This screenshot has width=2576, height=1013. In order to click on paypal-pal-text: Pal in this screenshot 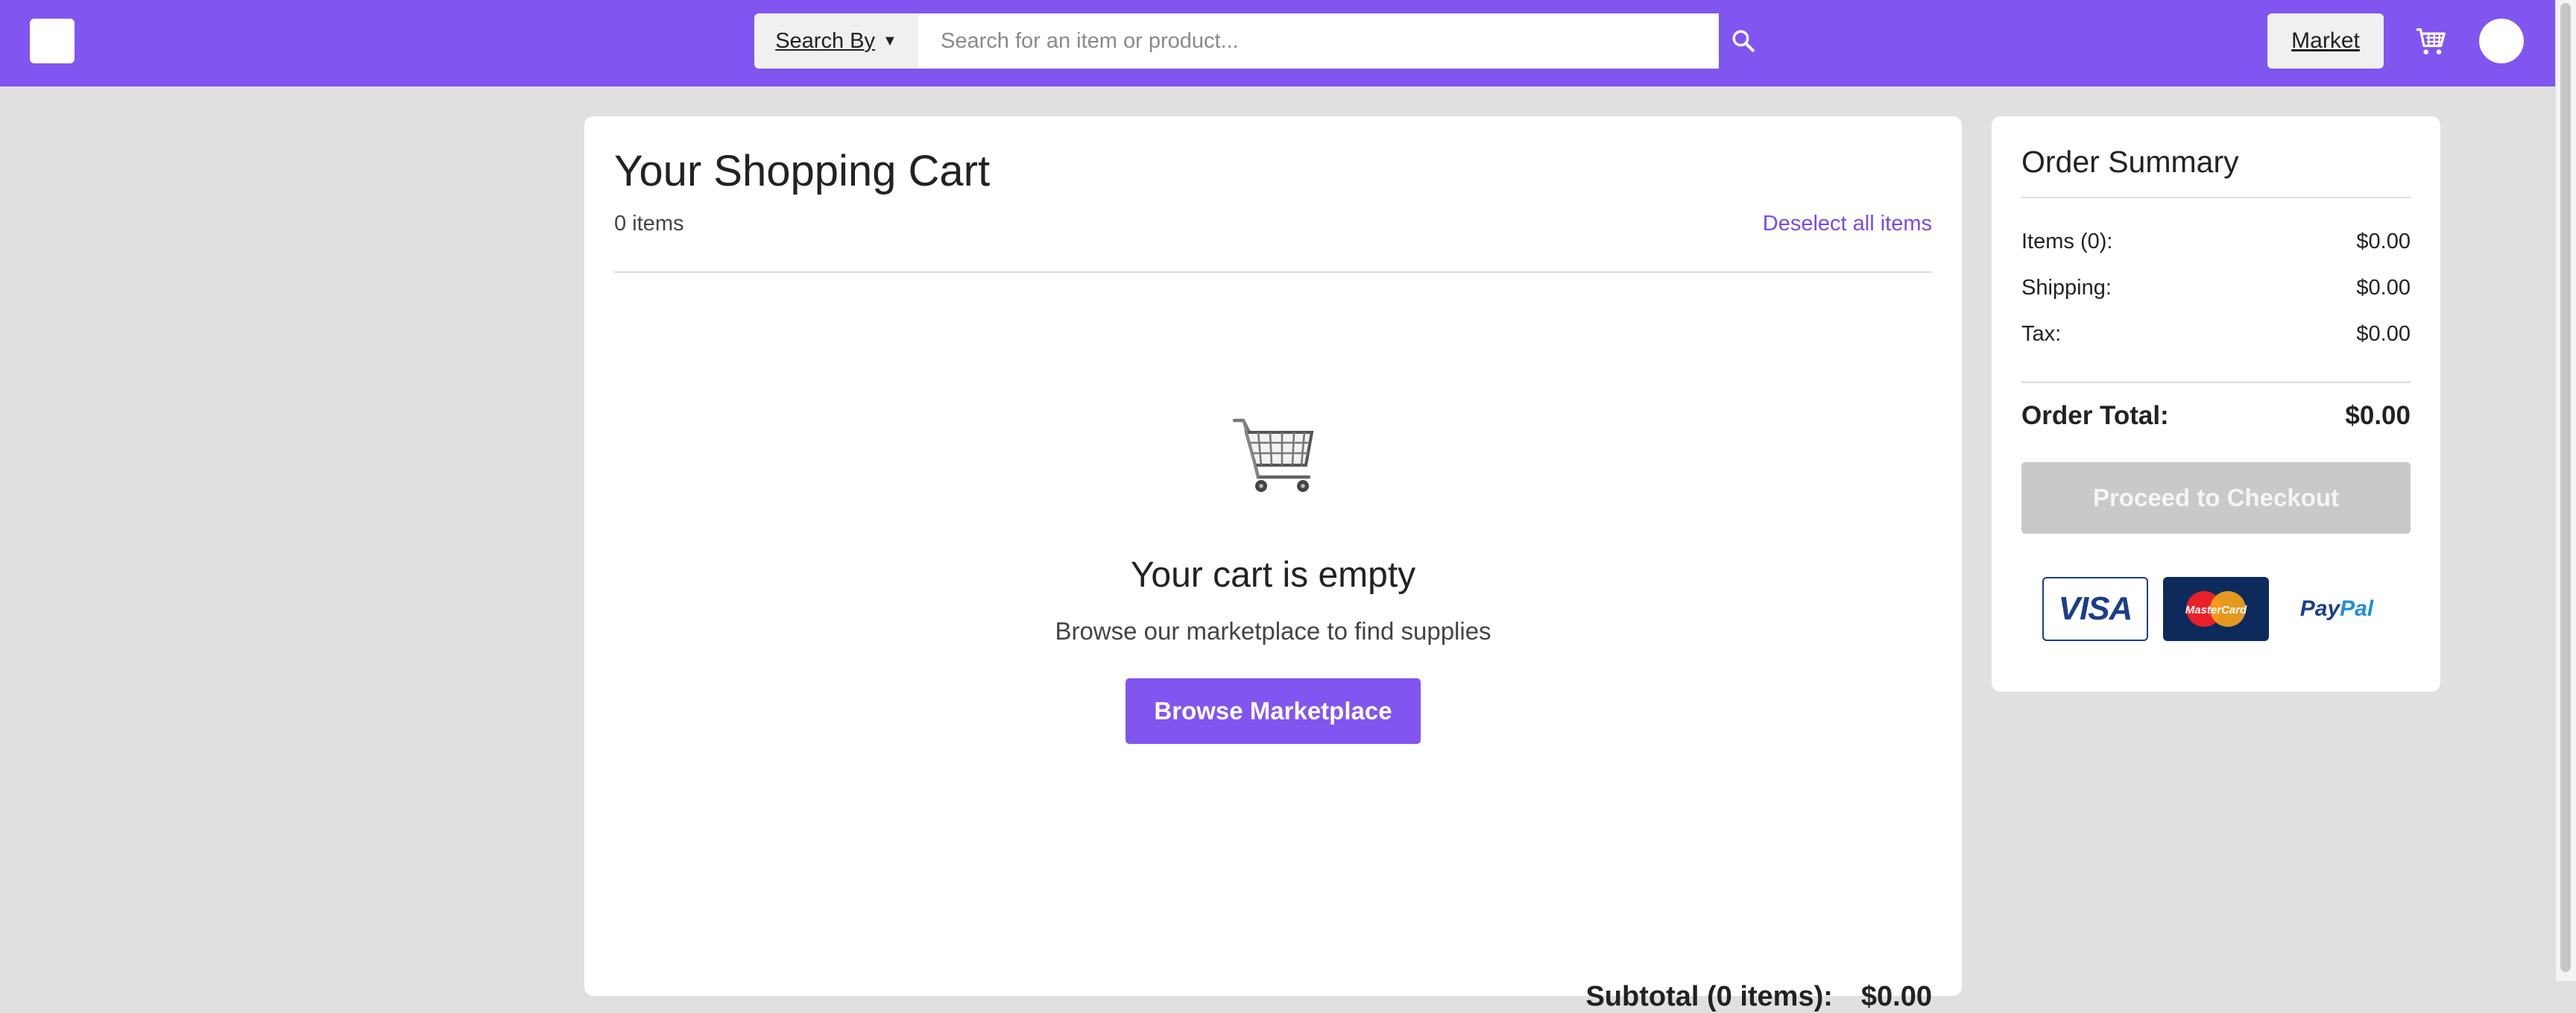, I will do `click(2357, 608)`.